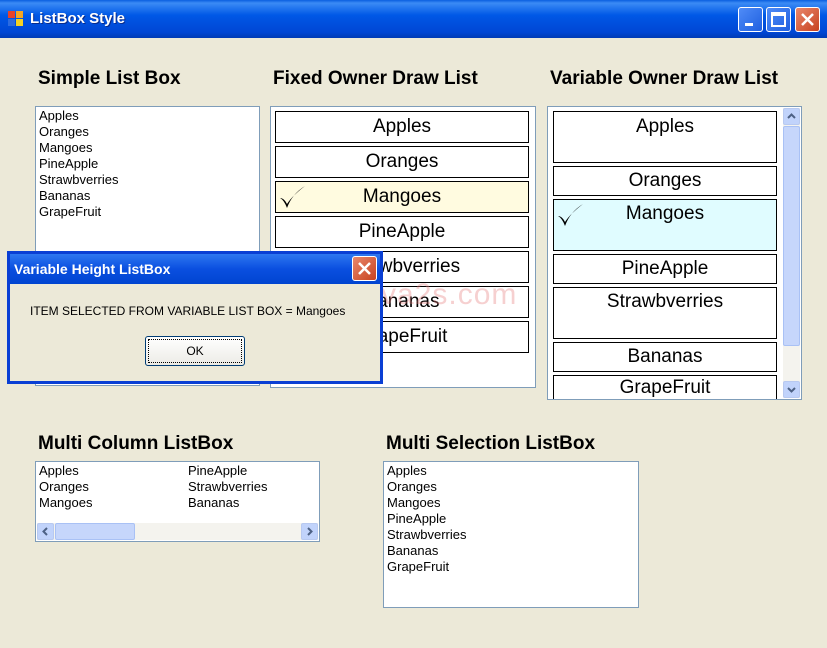 The width and height of the screenshot is (827, 648). Describe the element at coordinates (750, 19) in the screenshot. I see `minimize-button` at that location.